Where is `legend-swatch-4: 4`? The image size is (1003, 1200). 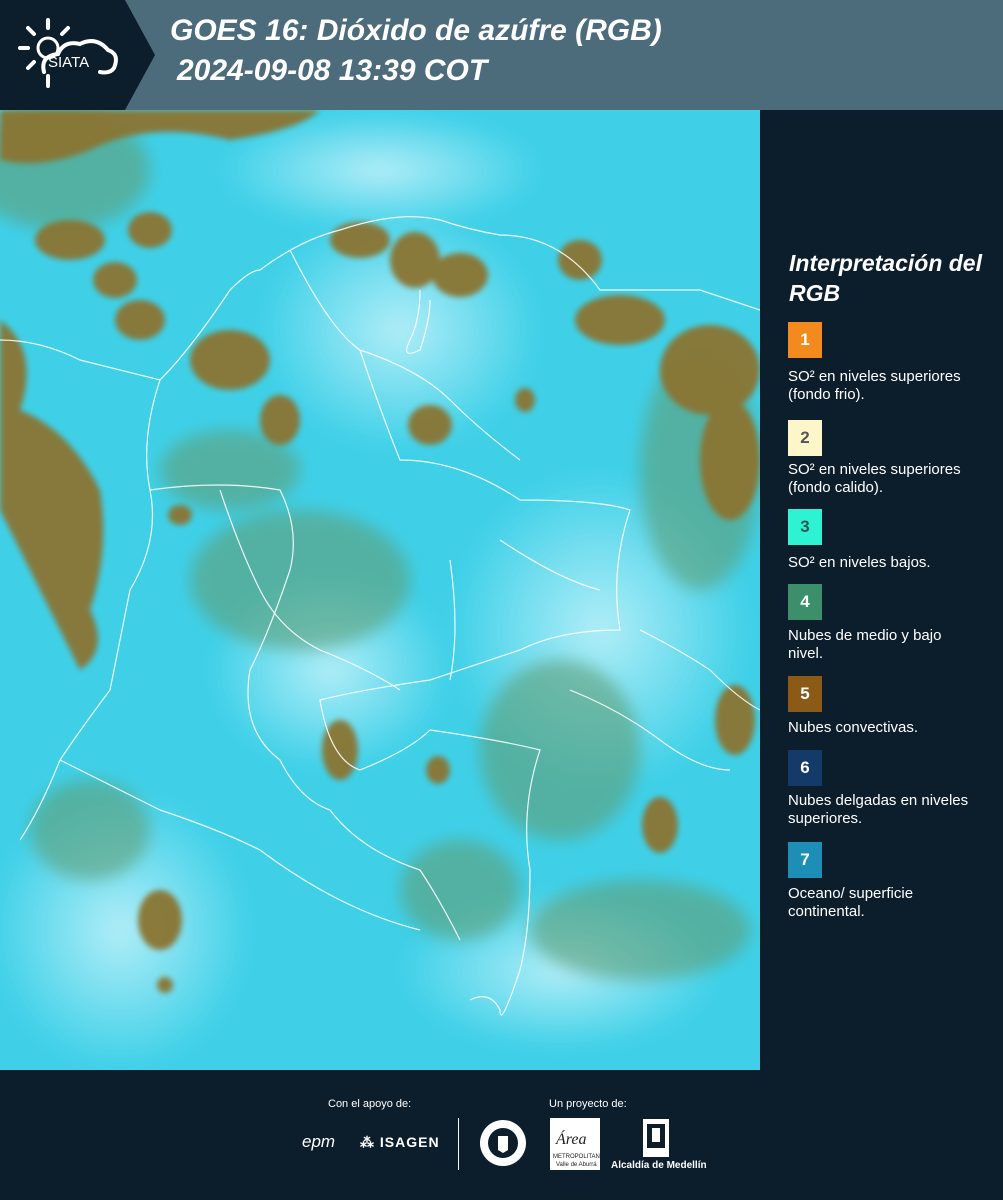 legend-swatch-4: 4 is located at coordinates (805, 602).